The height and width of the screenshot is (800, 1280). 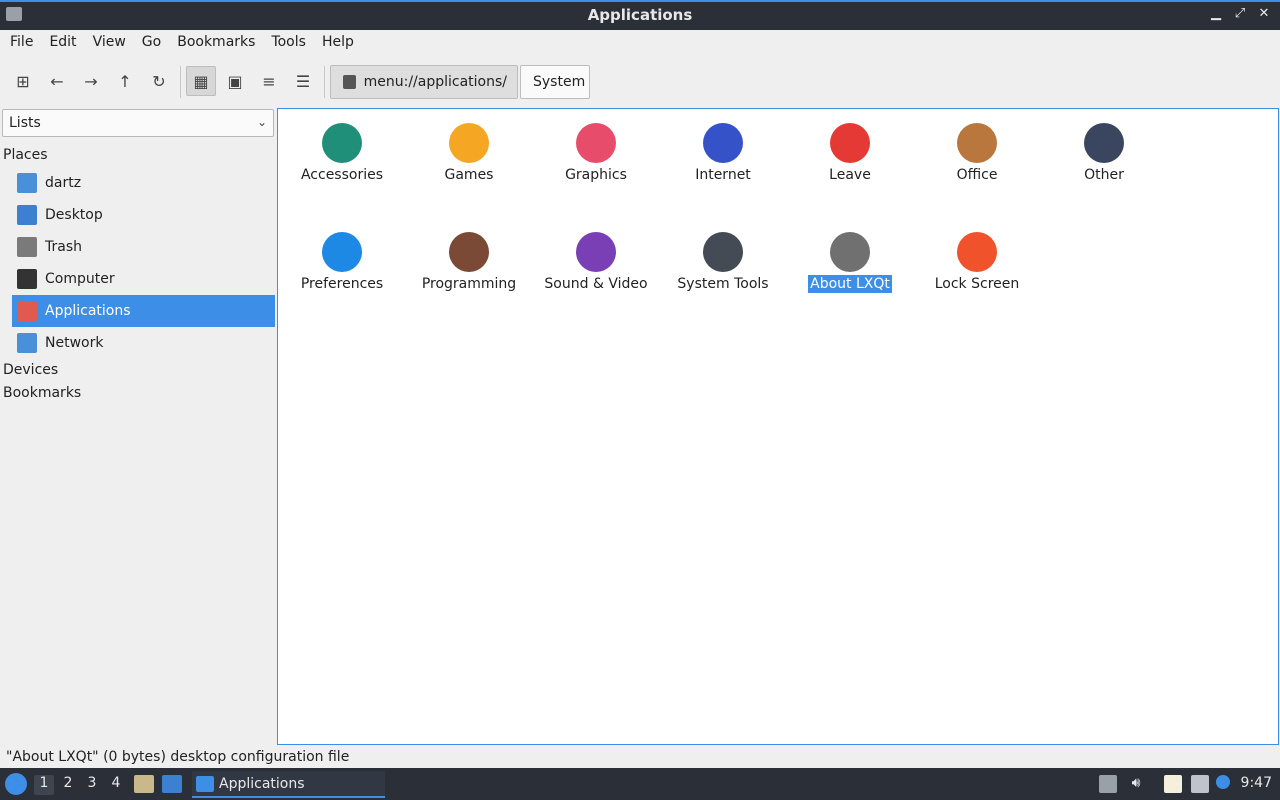 I want to click on app-item: Office, so click(x=977, y=165).